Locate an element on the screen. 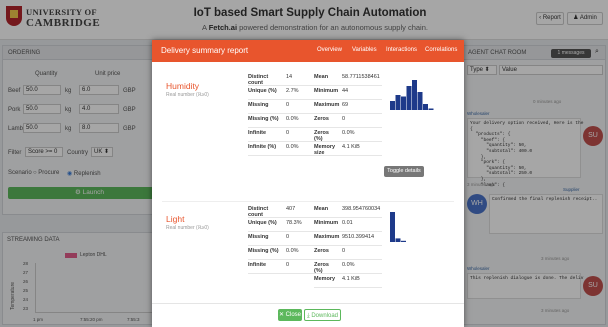  toggle-details-button: Toggle details is located at coordinates (404, 171).